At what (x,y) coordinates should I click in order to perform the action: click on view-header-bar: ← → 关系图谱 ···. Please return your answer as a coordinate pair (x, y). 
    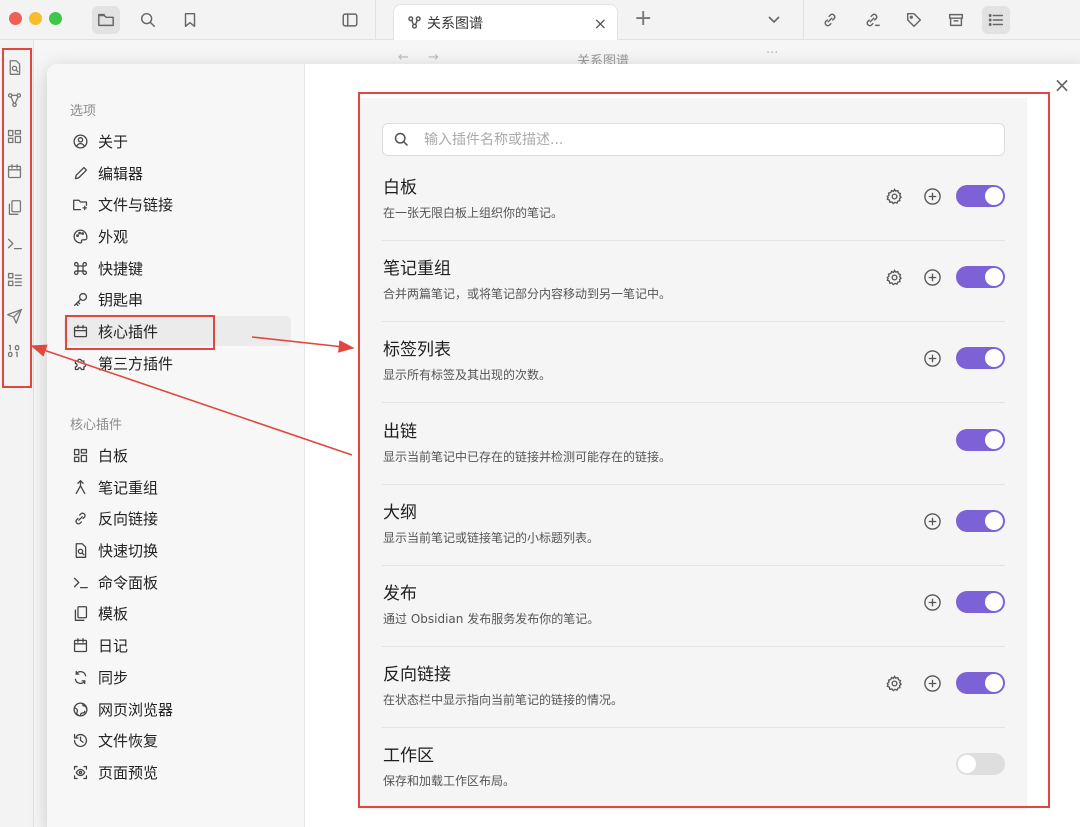
    Looking at the image, I should click on (540, 54).